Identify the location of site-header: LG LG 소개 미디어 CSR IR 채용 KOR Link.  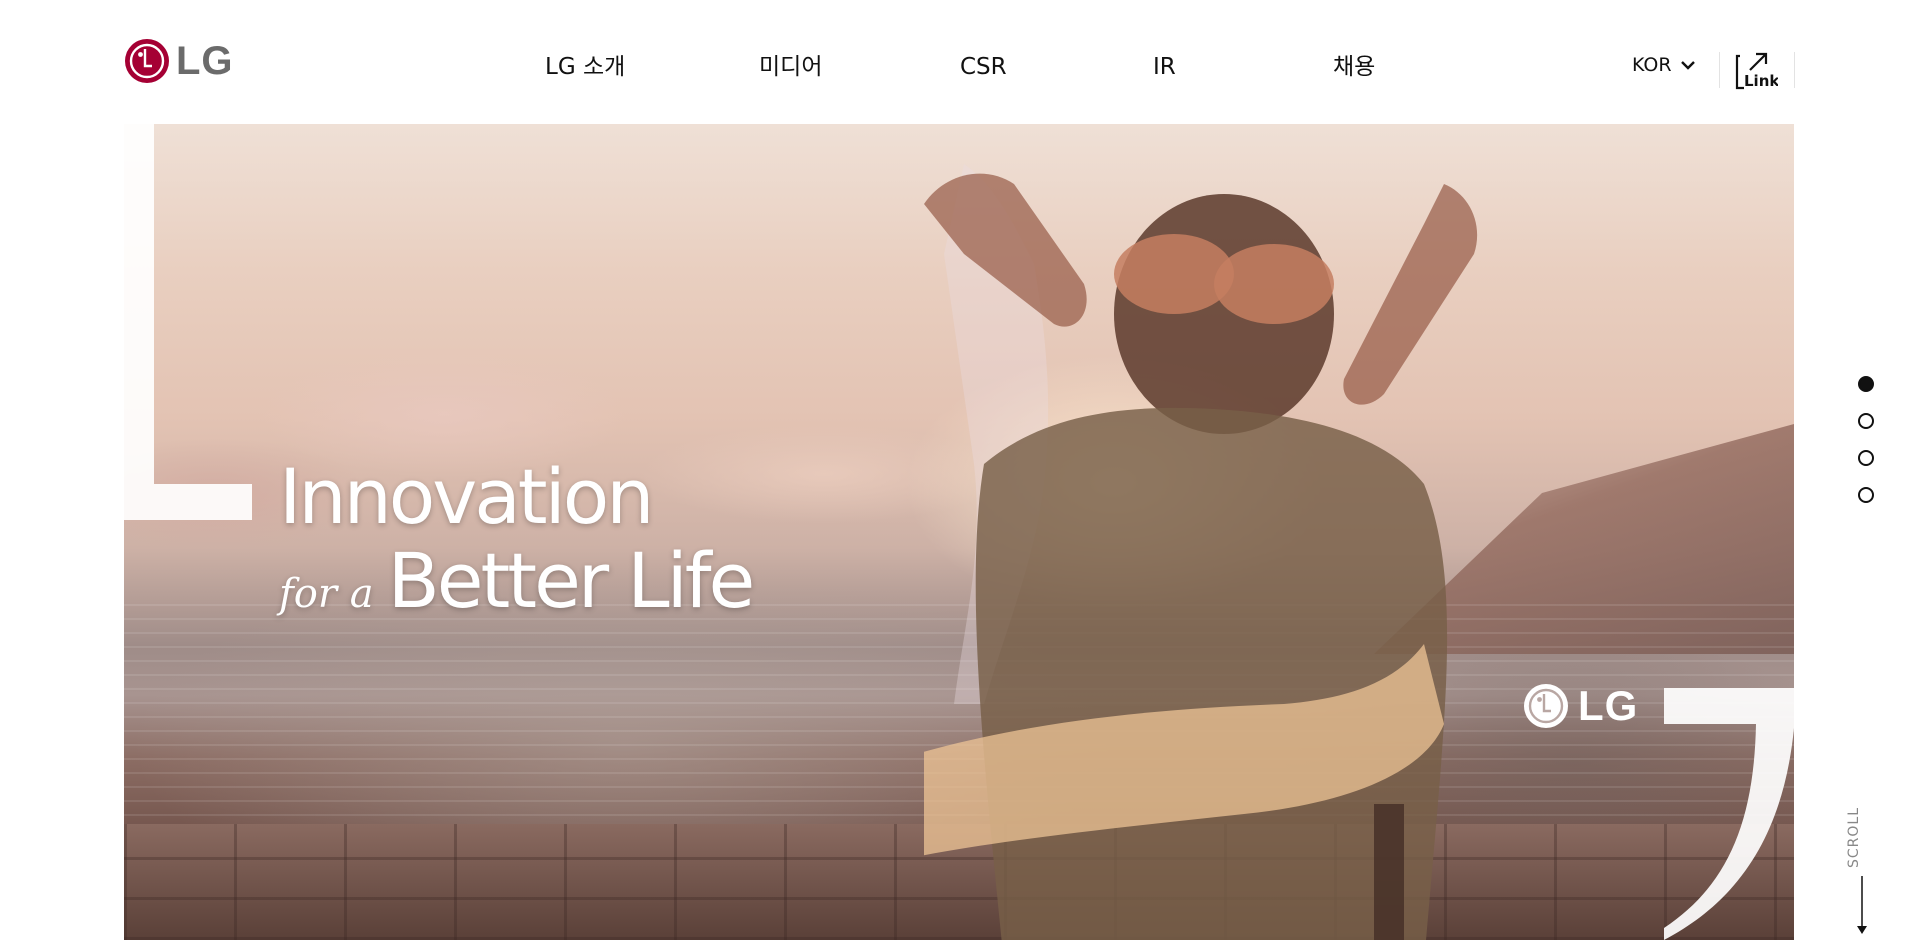
(959, 62).